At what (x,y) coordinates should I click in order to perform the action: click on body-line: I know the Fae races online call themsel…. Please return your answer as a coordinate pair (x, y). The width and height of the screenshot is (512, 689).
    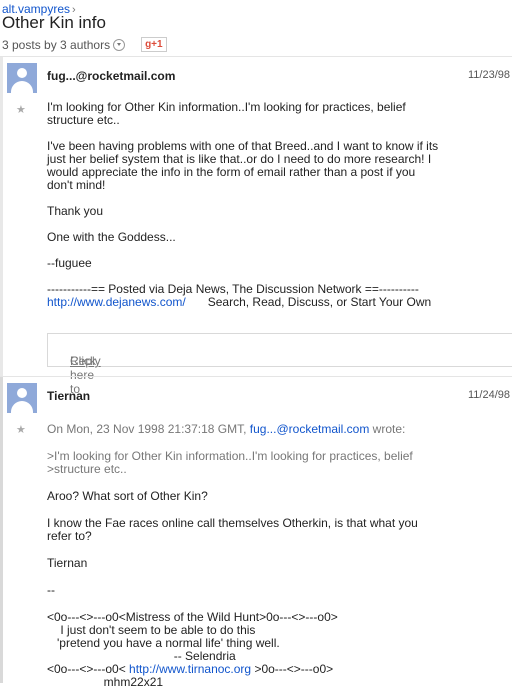
    Looking at the image, I should click on (232, 523).